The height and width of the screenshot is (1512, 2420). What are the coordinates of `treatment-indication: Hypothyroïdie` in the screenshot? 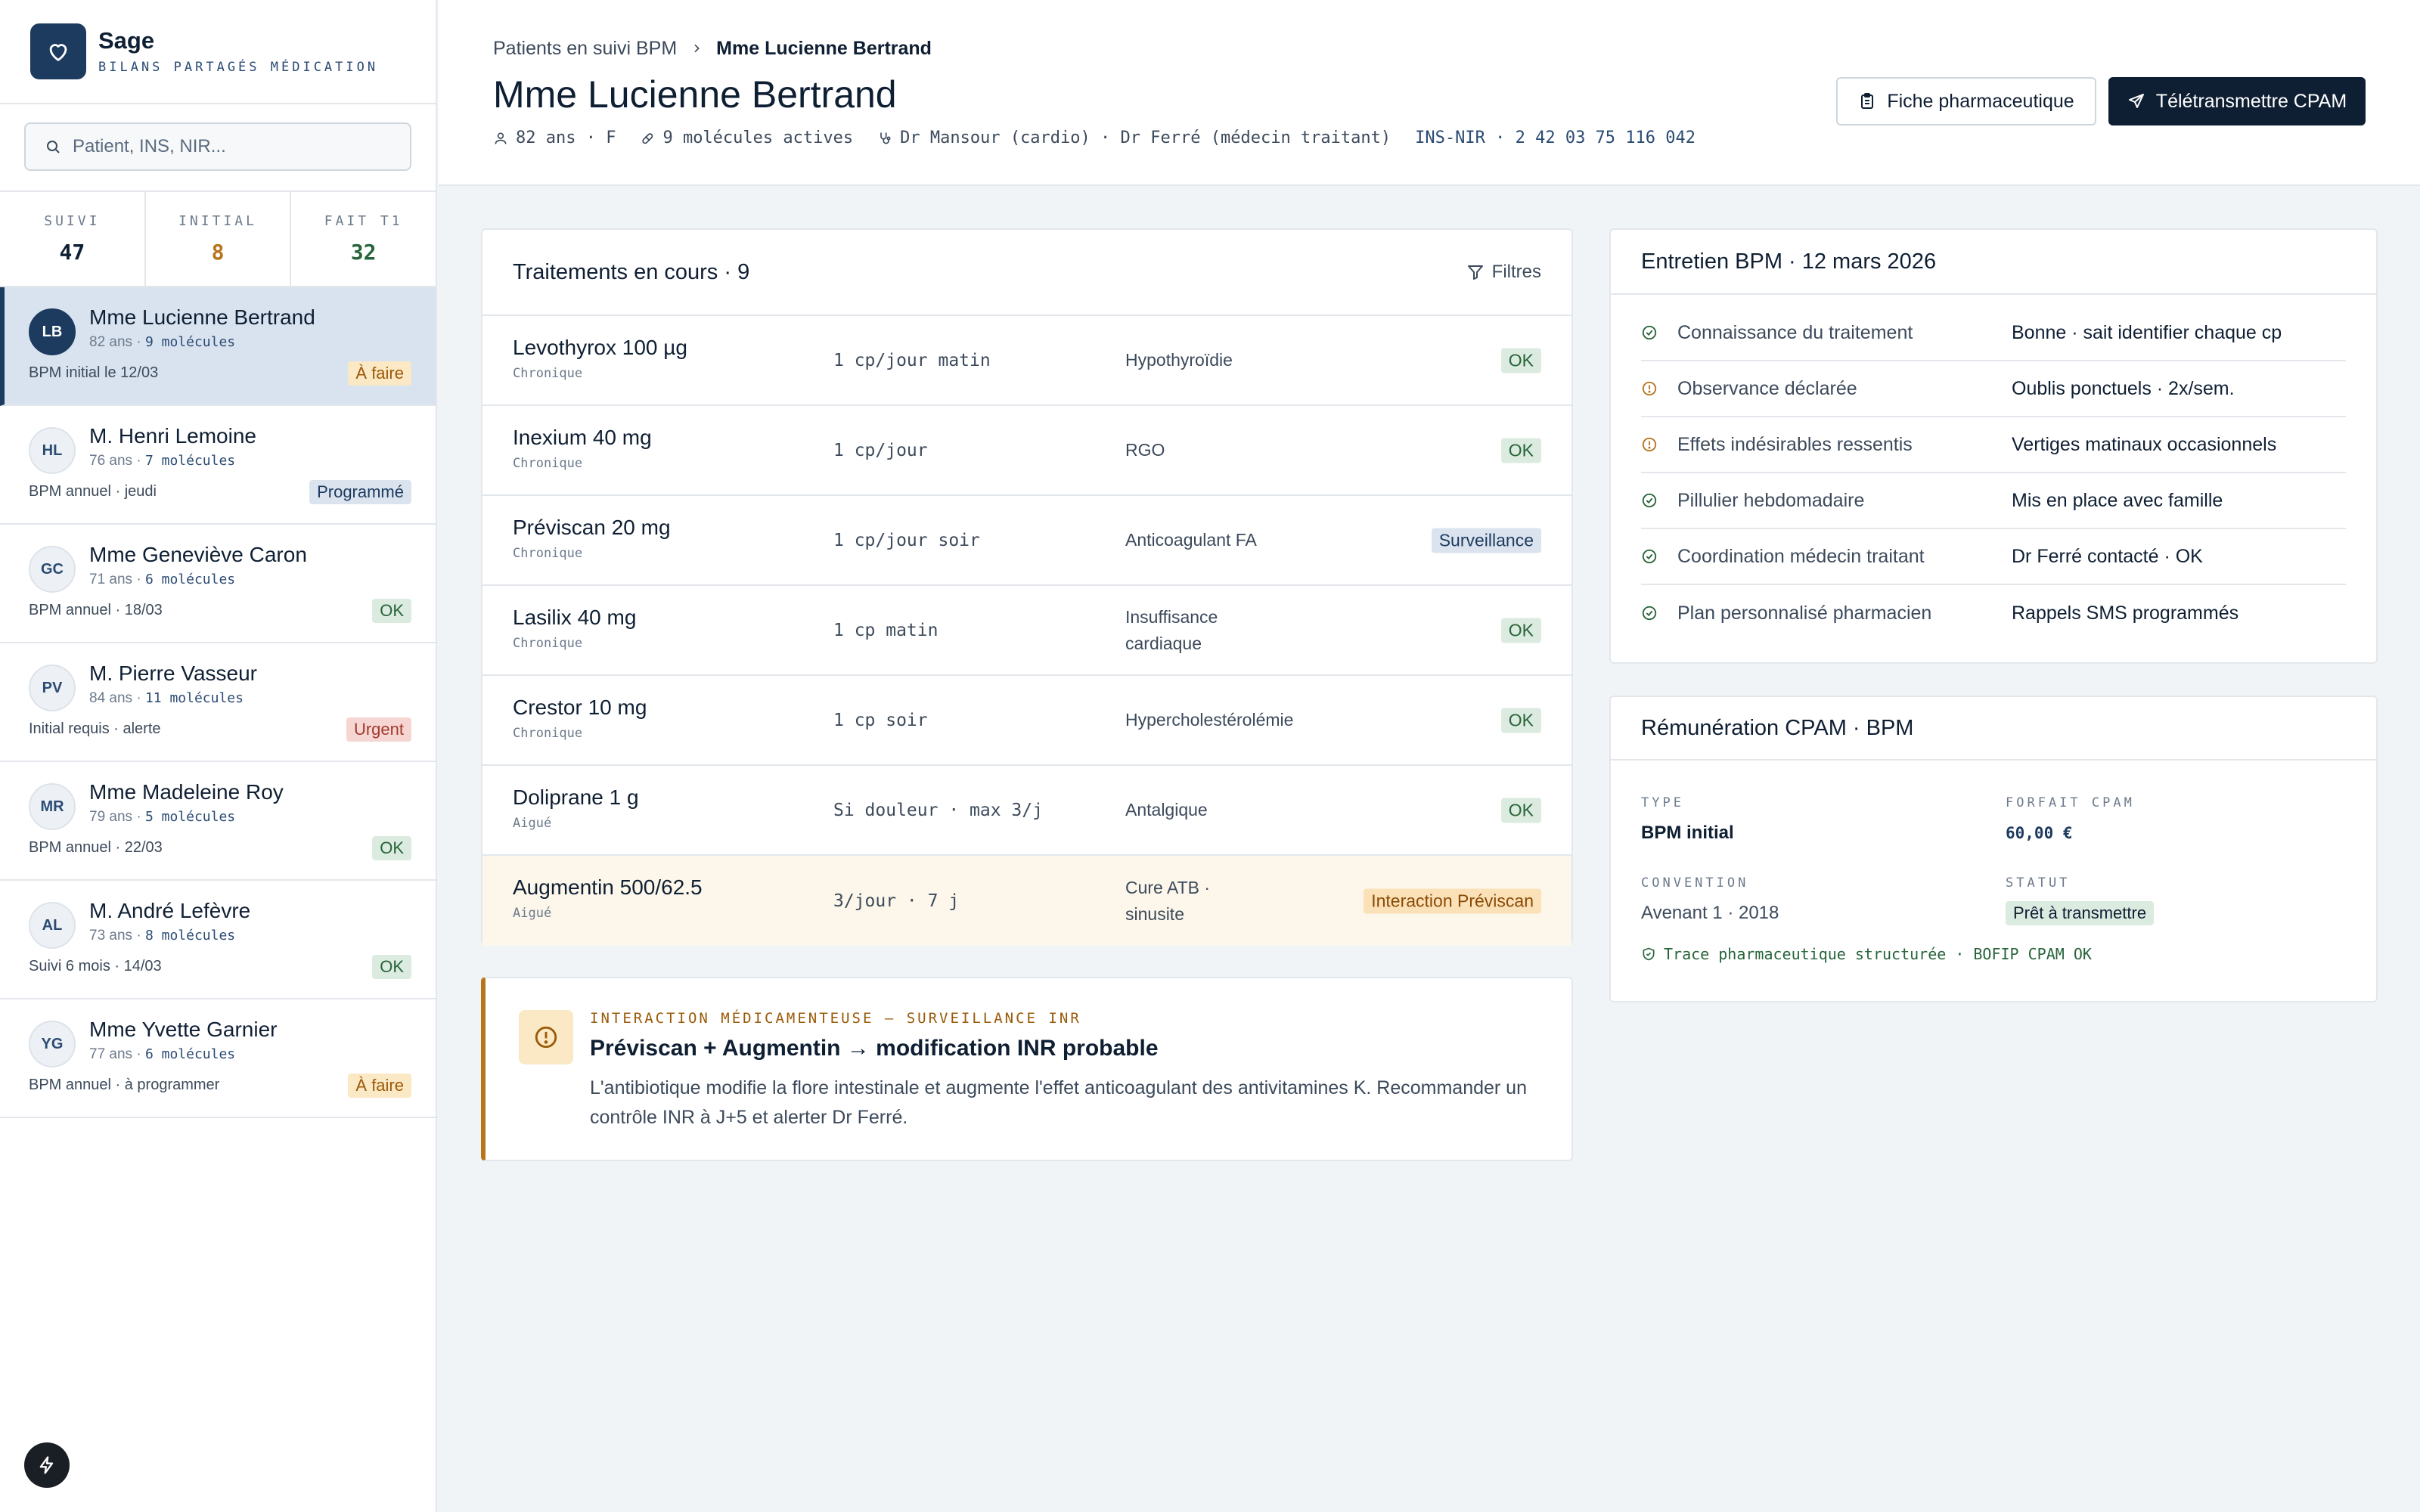 It's located at (1179, 360).